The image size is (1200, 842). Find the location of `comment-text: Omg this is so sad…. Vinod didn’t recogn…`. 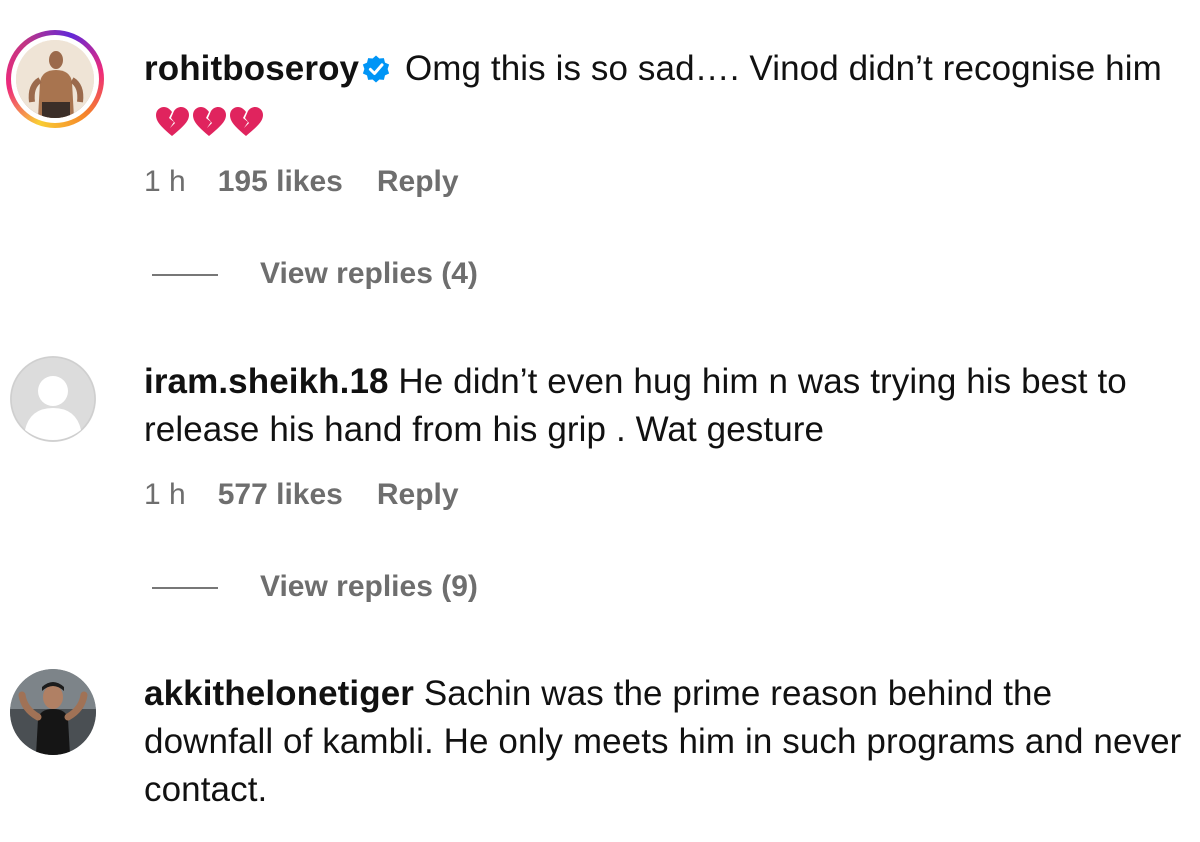

comment-text: Omg this is so sad…. Vinod didn’t recogn… is located at coordinates (783, 68).